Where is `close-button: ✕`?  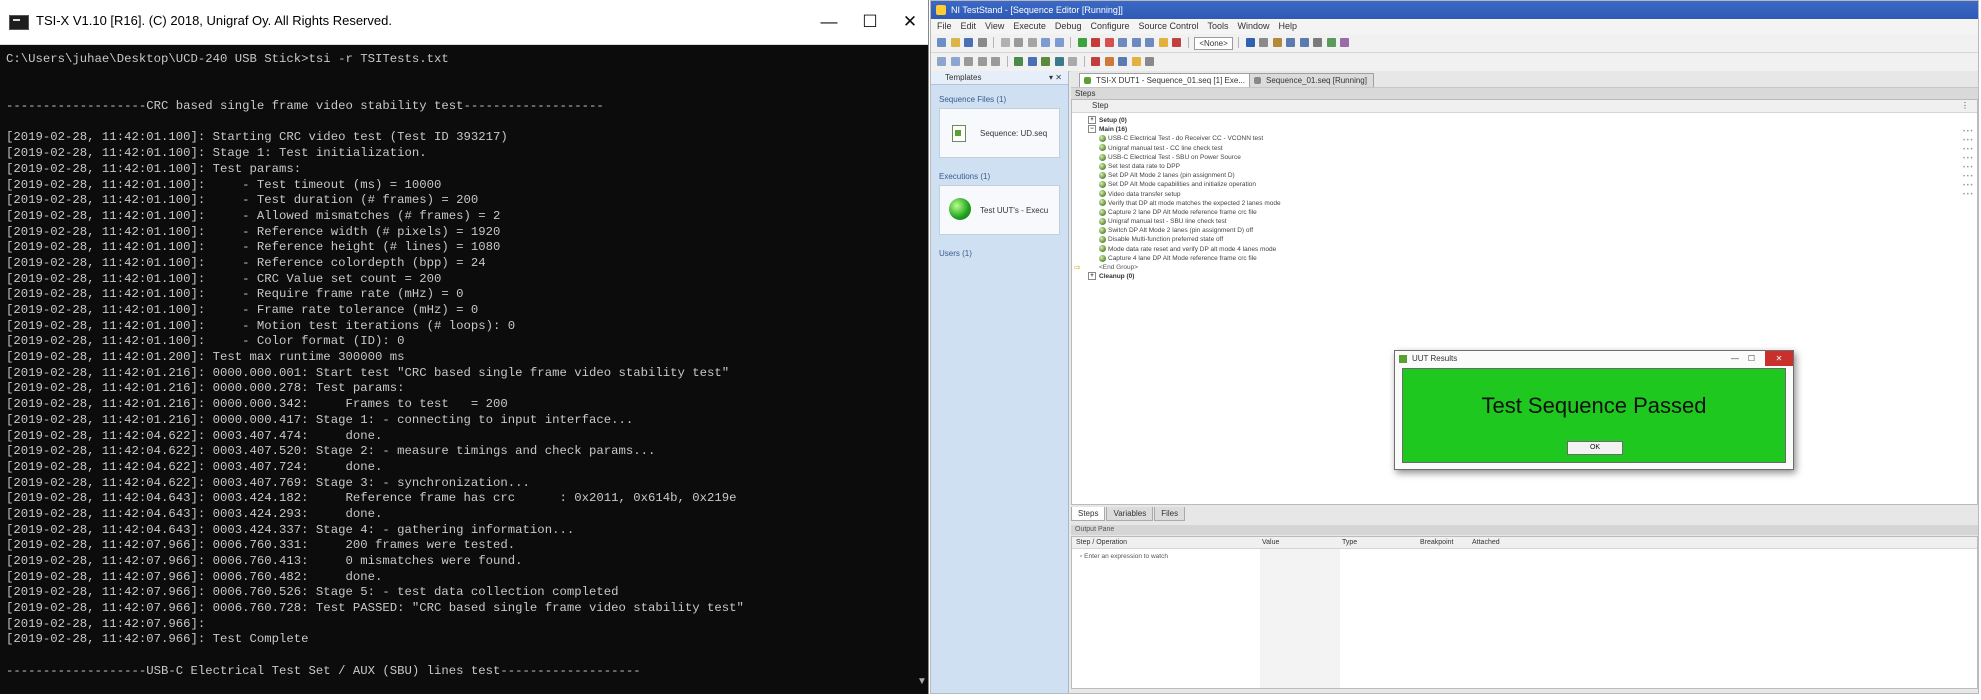
close-button: ✕ is located at coordinates (910, 22).